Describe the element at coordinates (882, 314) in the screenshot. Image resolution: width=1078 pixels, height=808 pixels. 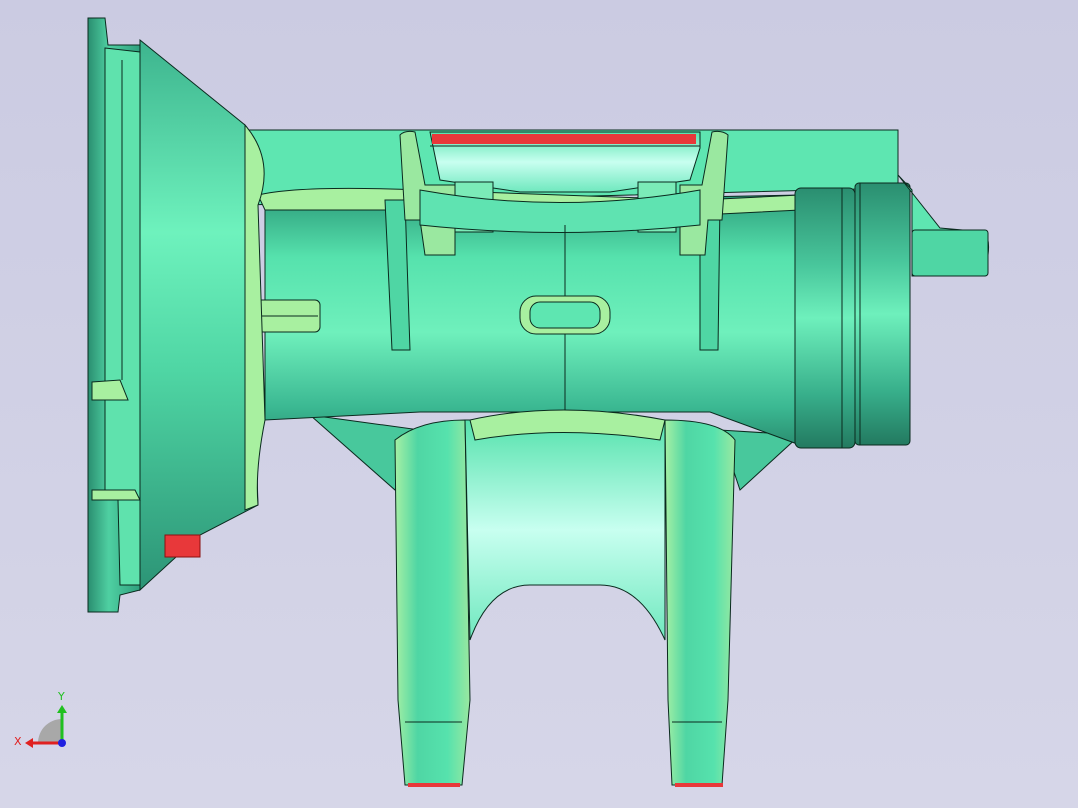
I see `bore-flange` at that location.